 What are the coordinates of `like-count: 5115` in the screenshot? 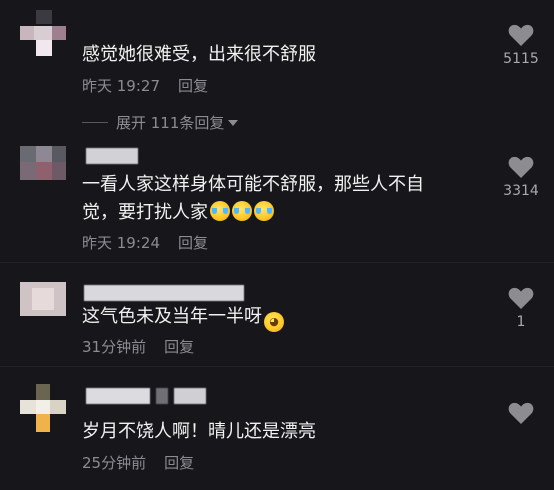 It's located at (521, 59).